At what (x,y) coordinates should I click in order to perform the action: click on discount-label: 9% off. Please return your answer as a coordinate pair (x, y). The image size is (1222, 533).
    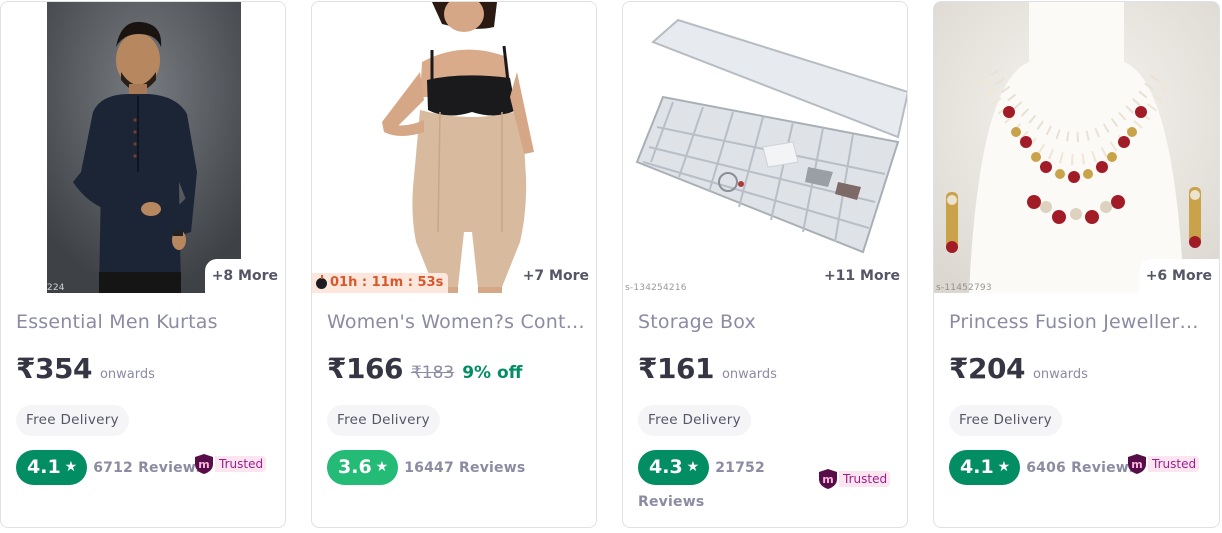
    Looking at the image, I should click on (492, 373).